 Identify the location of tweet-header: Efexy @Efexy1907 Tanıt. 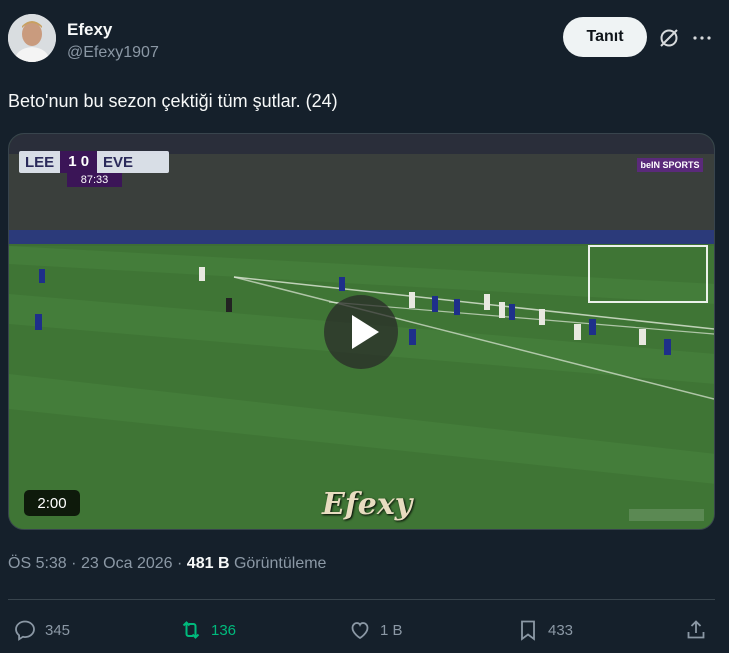
(364, 40).